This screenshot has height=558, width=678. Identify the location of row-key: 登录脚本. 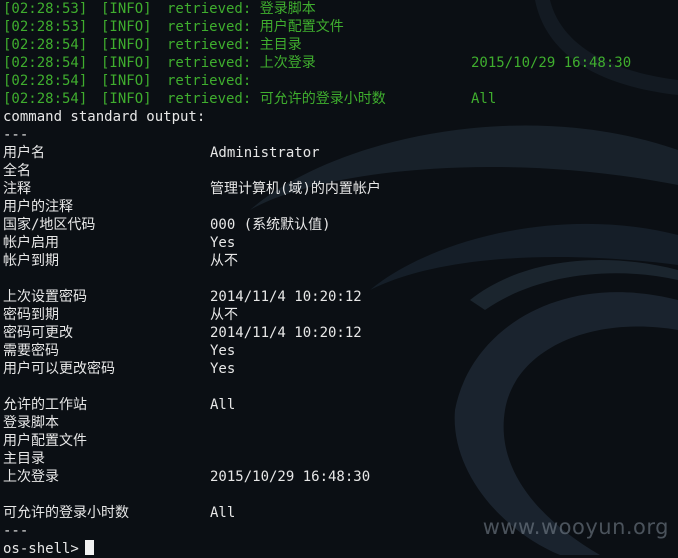
(31, 423).